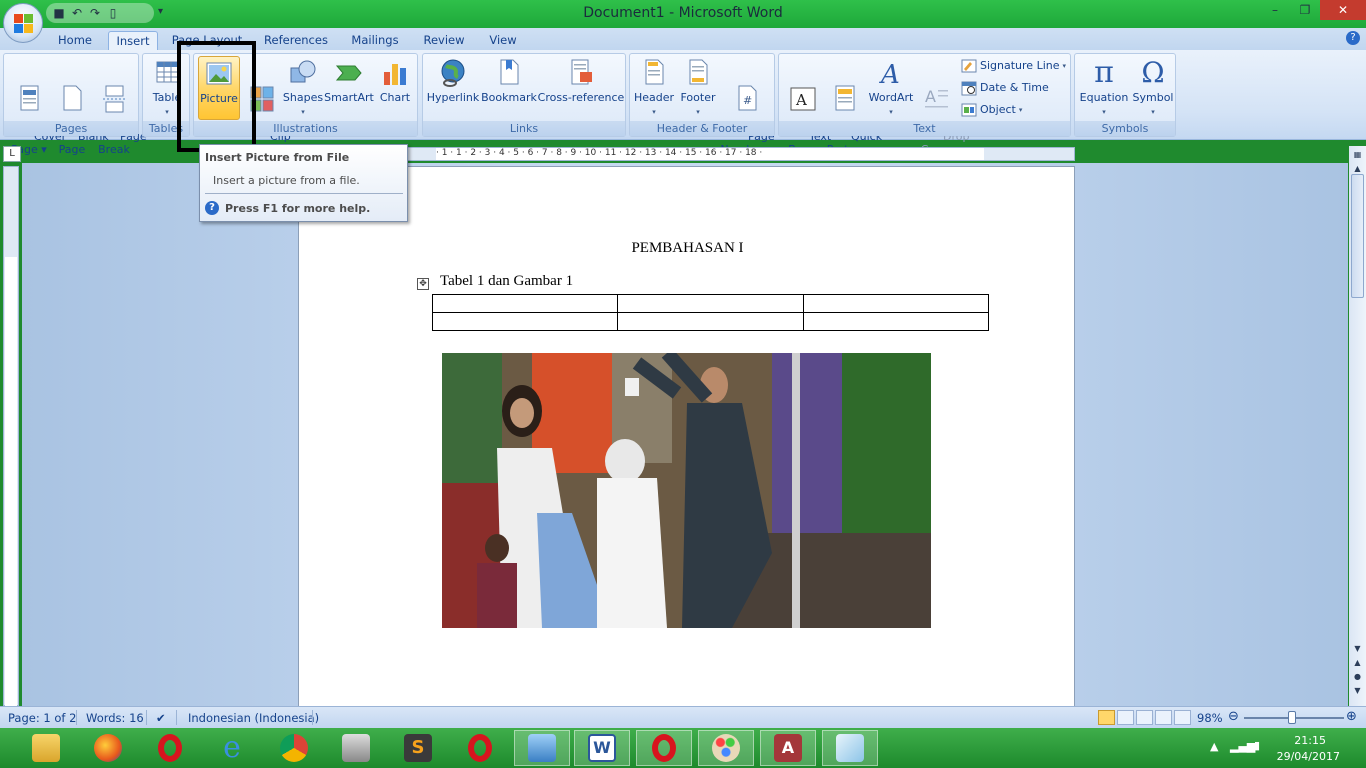 The image size is (1366, 768). I want to click on office-button, so click(23, 23).